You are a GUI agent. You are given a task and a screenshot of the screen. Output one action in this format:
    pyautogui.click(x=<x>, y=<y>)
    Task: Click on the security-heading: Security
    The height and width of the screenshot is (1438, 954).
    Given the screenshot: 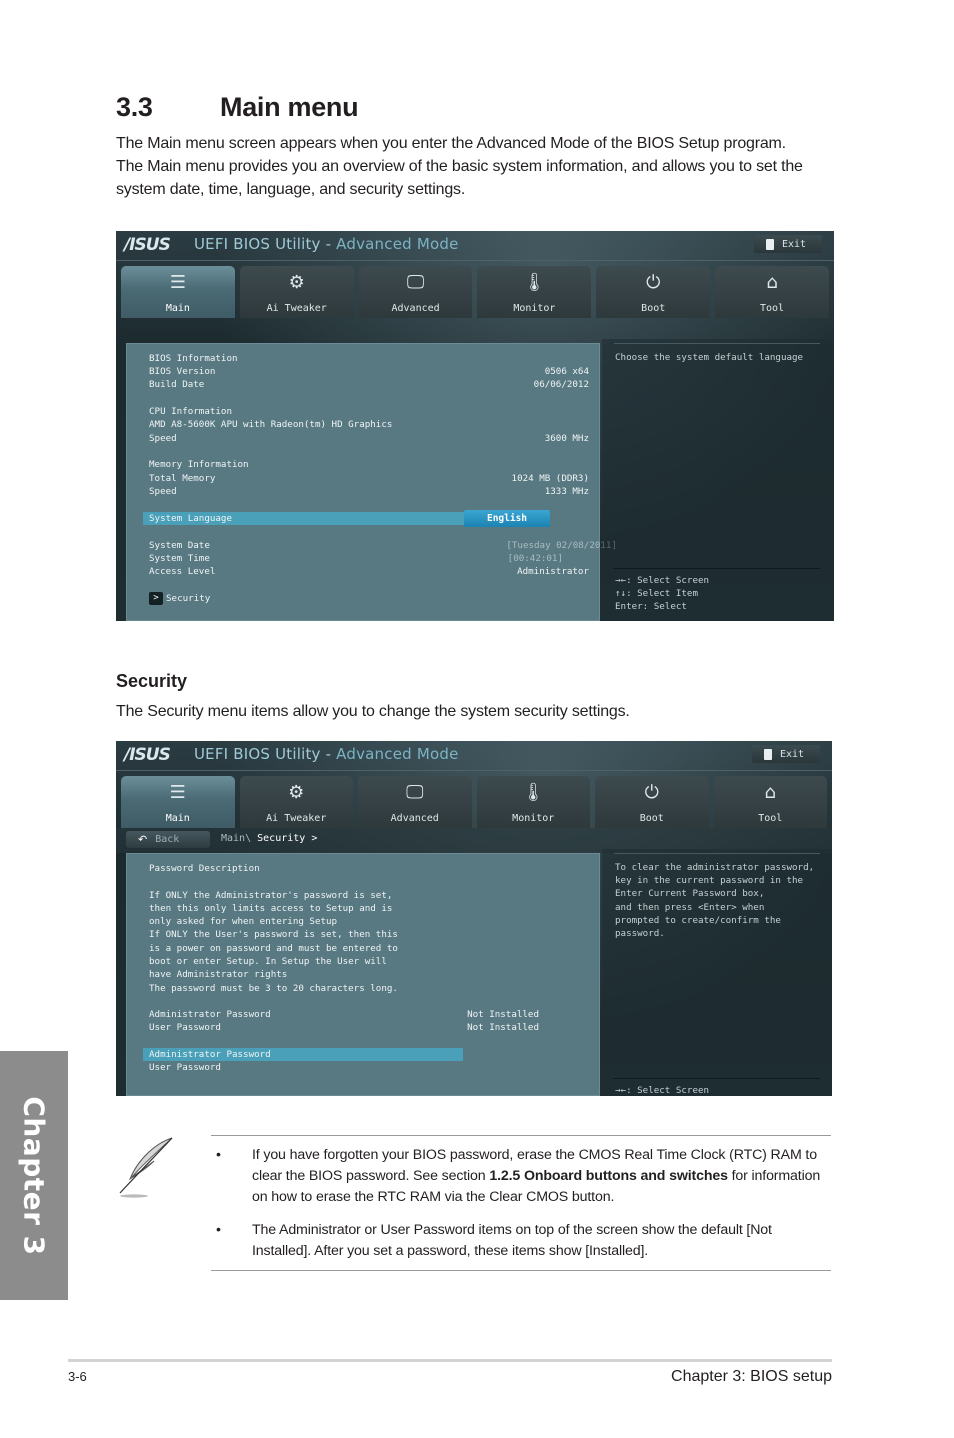 What is the action you would take?
    pyautogui.click(x=152, y=681)
    